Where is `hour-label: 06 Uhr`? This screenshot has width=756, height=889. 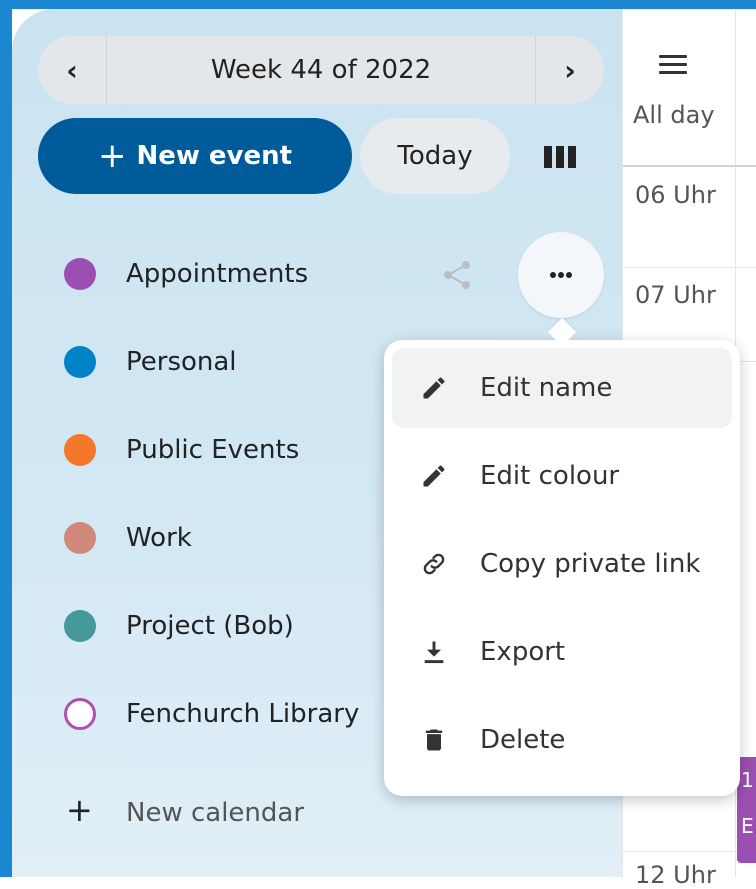 hour-label: 06 Uhr is located at coordinates (675, 195).